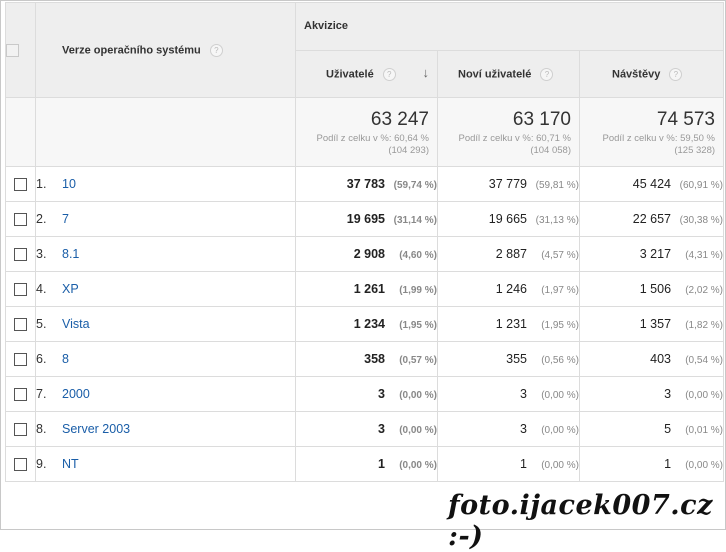  What do you see at coordinates (514, 138) in the screenshot?
I see `total-new-users-percent: Podíl z celku v %: 60,71 %` at bounding box center [514, 138].